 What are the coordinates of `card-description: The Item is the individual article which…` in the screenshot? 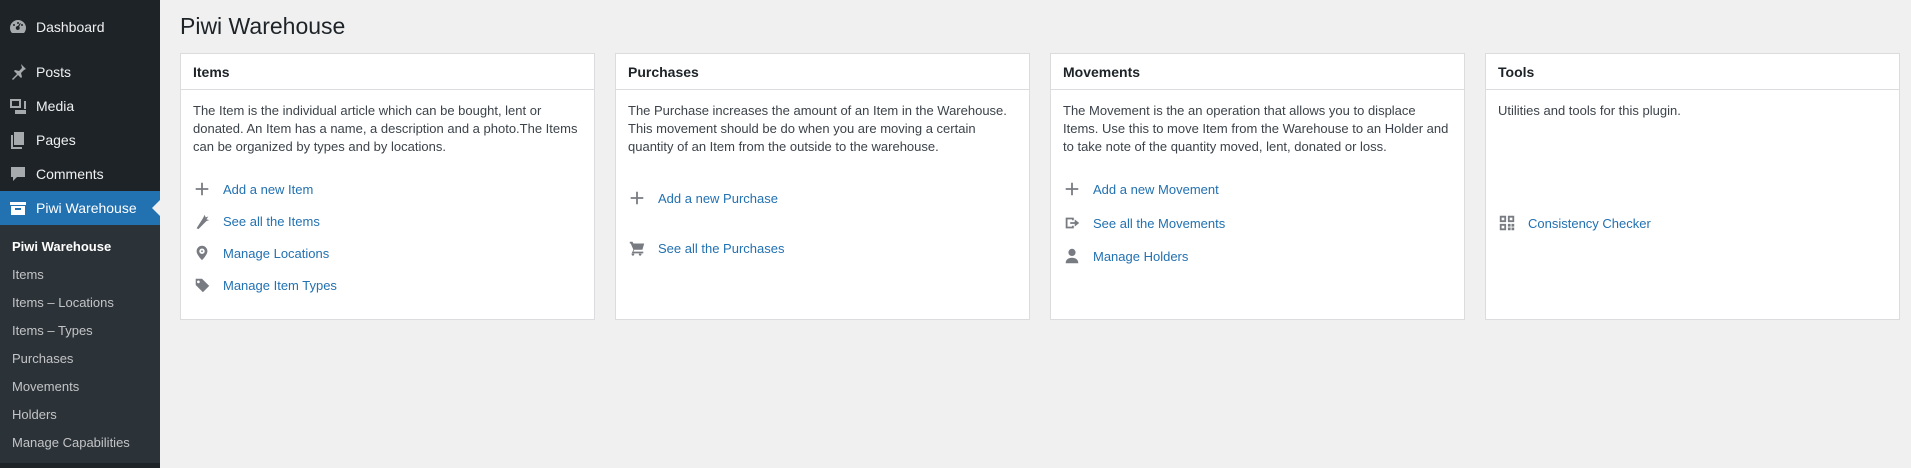 It's located at (385, 128).